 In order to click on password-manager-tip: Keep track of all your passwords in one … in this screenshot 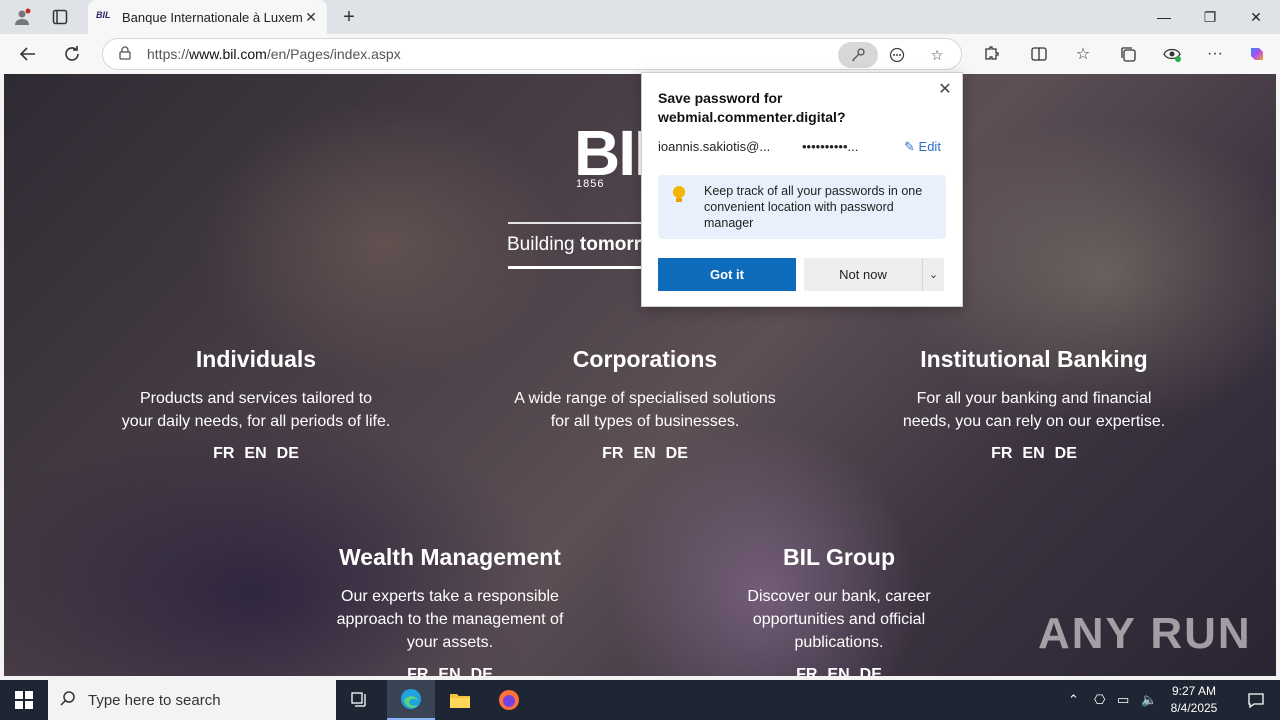, I will do `click(802, 207)`.